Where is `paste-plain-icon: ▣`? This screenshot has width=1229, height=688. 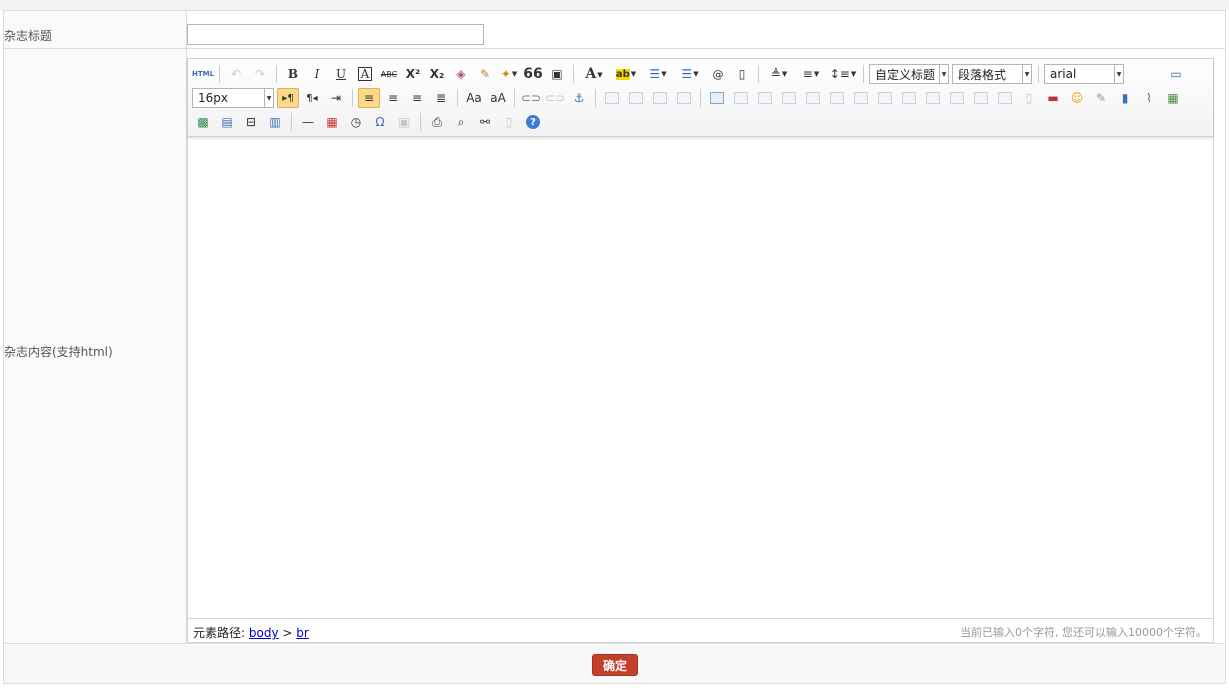
paste-plain-icon: ▣ is located at coordinates (557, 74).